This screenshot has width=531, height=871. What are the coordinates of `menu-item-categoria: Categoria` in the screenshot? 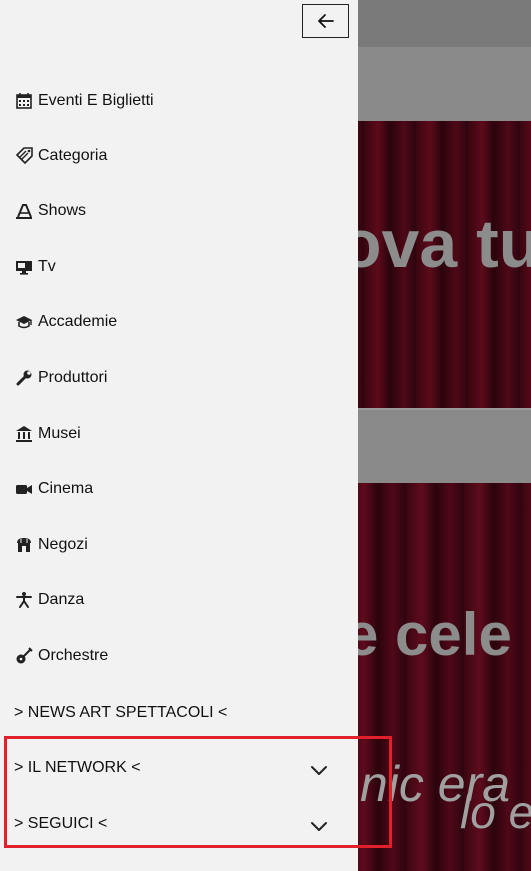 It's located at (60, 156).